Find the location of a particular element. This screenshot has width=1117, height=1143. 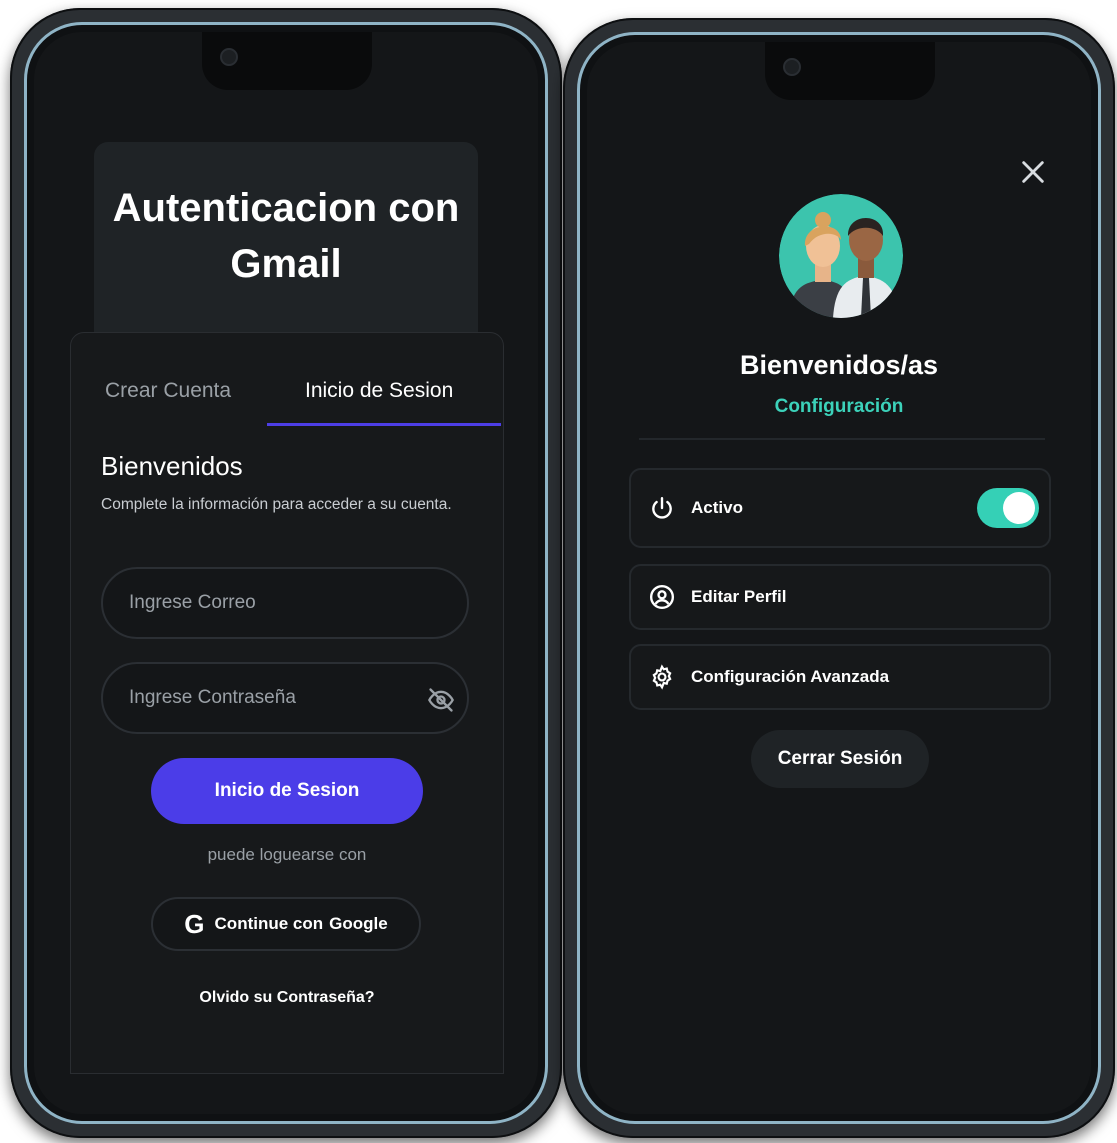

menu-item-label: Editar Perfil is located at coordinates (739, 596).